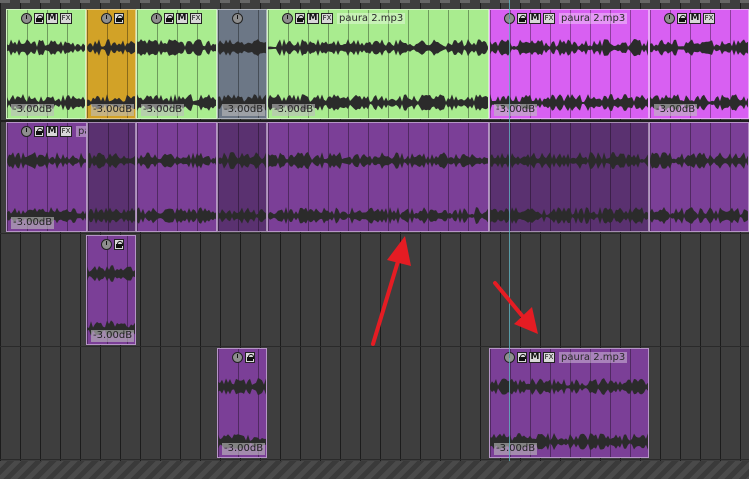 This screenshot has height=479, width=749. Describe the element at coordinates (391, 291) in the screenshot. I see `annotation-arrow-up` at that location.